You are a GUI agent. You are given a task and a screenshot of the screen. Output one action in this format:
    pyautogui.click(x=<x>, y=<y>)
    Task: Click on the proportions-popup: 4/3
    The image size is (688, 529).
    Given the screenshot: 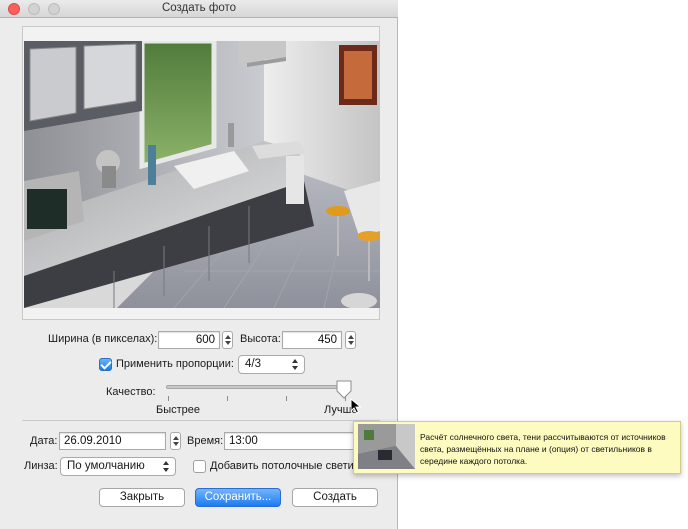 What is the action you would take?
    pyautogui.click(x=271, y=364)
    